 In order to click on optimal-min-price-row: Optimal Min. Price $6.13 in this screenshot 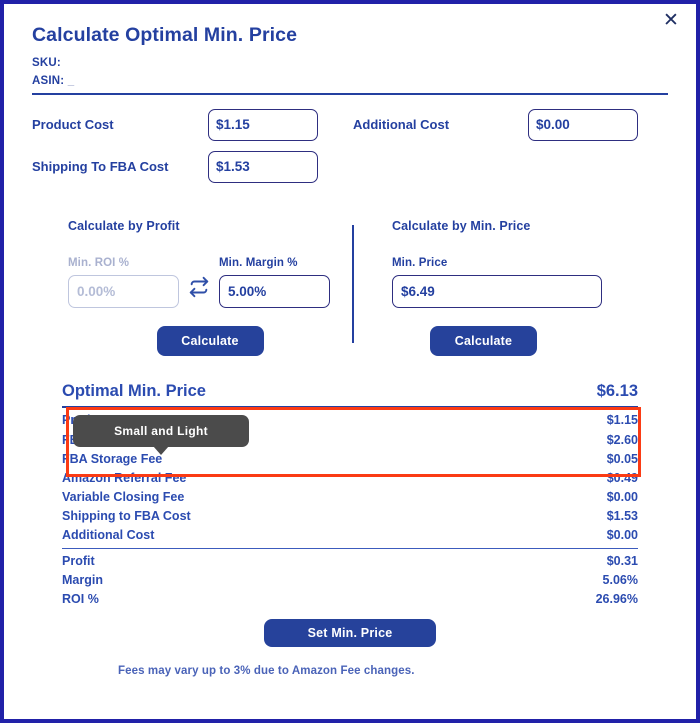, I will do `click(350, 392)`.